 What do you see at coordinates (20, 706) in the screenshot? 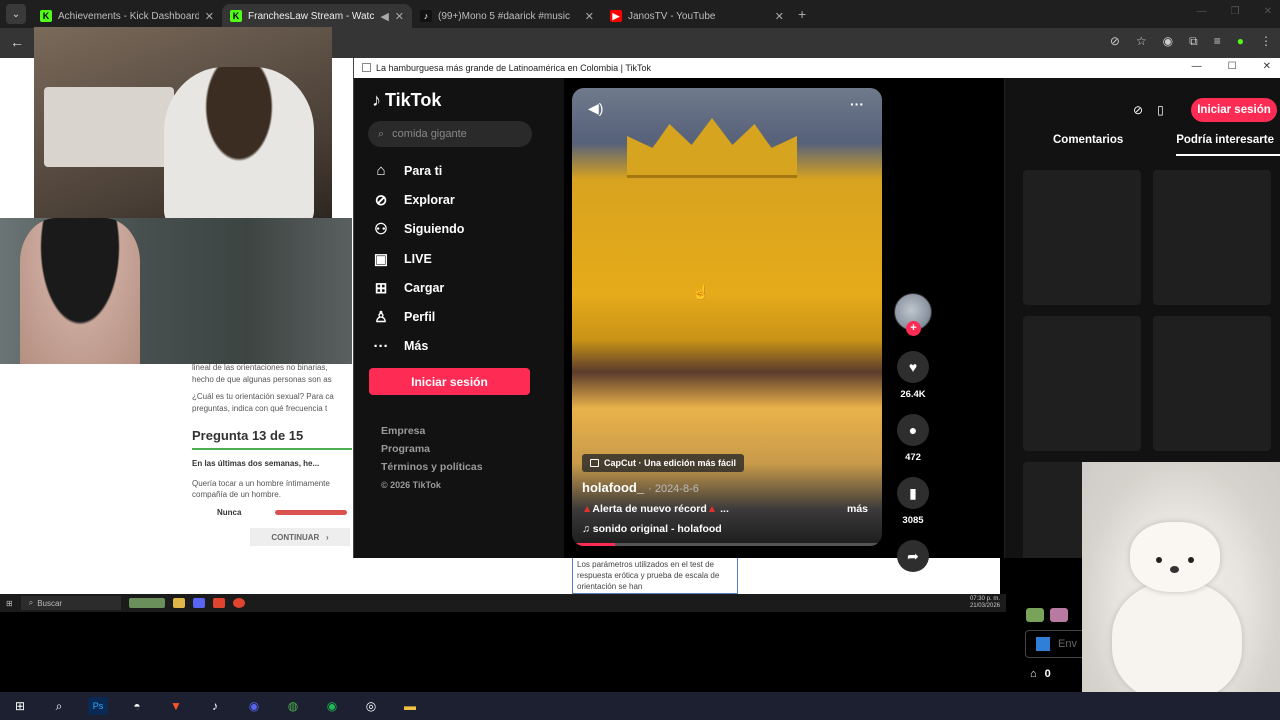
I see `windows-start-icon: ⊞` at bounding box center [20, 706].